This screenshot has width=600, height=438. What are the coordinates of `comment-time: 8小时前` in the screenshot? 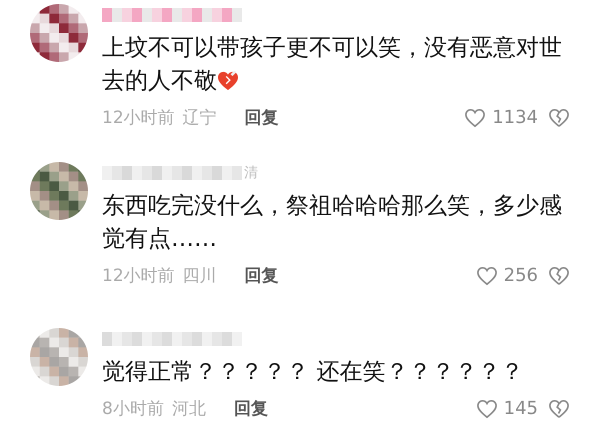 It's located at (133, 409).